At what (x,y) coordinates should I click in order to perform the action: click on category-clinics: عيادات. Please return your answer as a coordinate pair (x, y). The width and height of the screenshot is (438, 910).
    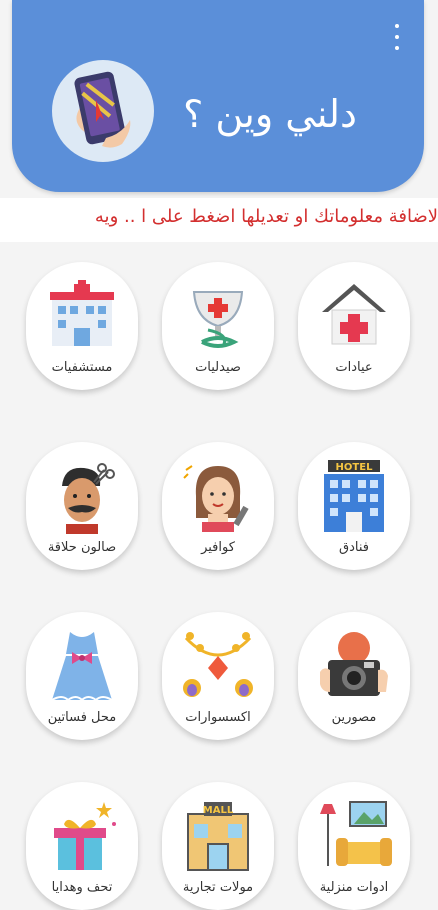
    Looking at the image, I should click on (354, 326).